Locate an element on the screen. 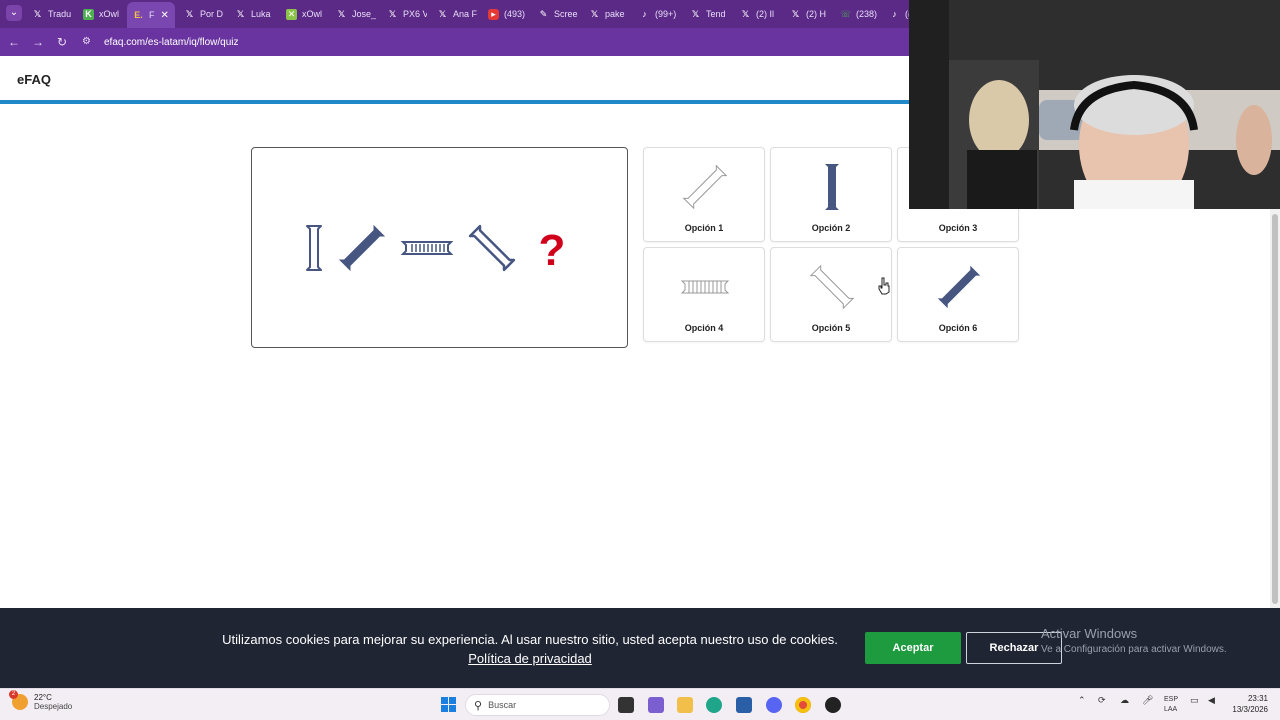 The width and height of the screenshot is (1280, 720). taskbar-clock: 23:31 13/3/2026 is located at coordinates (1246, 704).